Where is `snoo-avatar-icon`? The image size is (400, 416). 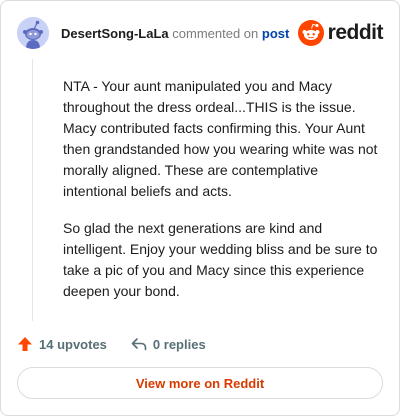
snoo-avatar-icon is located at coordinates (33, 33).